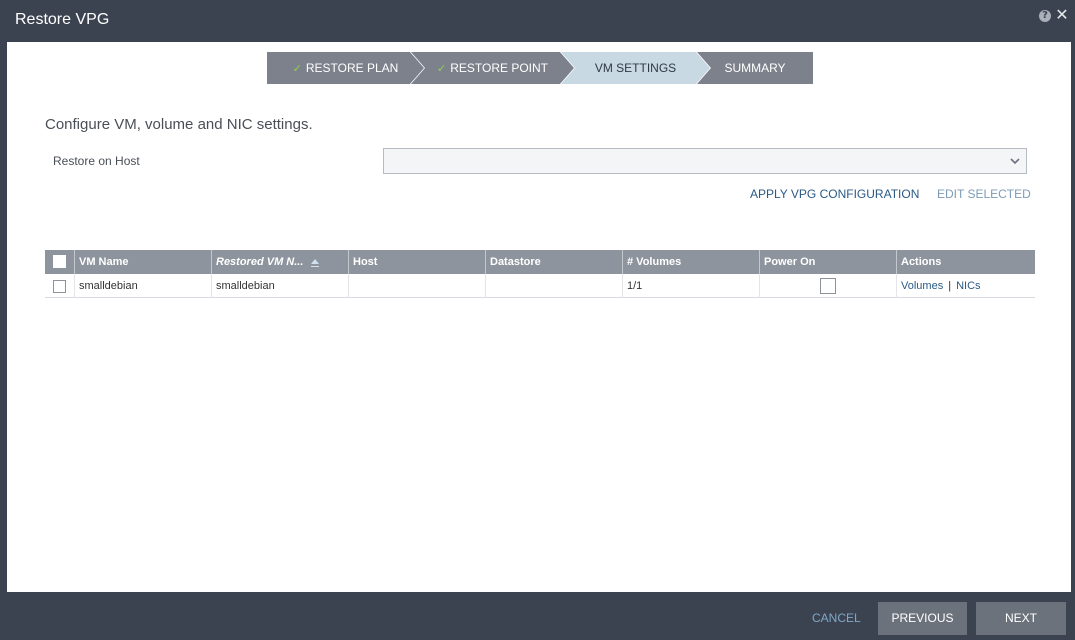 This screenshot has width=1075, height=640. I want to click on previous-button: PREVIOUS, so click(922, 618).